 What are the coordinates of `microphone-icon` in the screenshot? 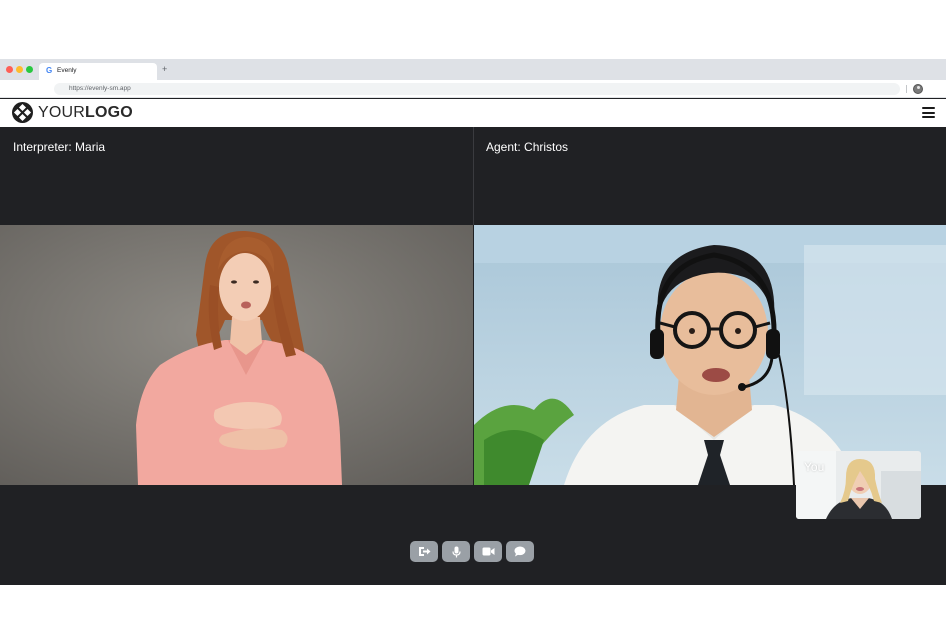 It's located at (456, 551).